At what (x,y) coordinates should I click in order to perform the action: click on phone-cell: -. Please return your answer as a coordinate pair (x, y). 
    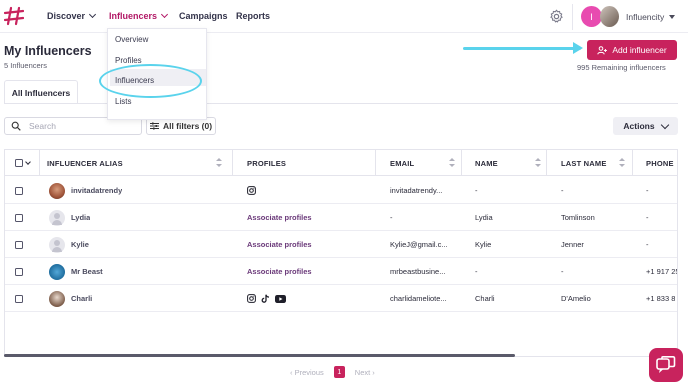
    Looking at the image, I should click on (647, 190).